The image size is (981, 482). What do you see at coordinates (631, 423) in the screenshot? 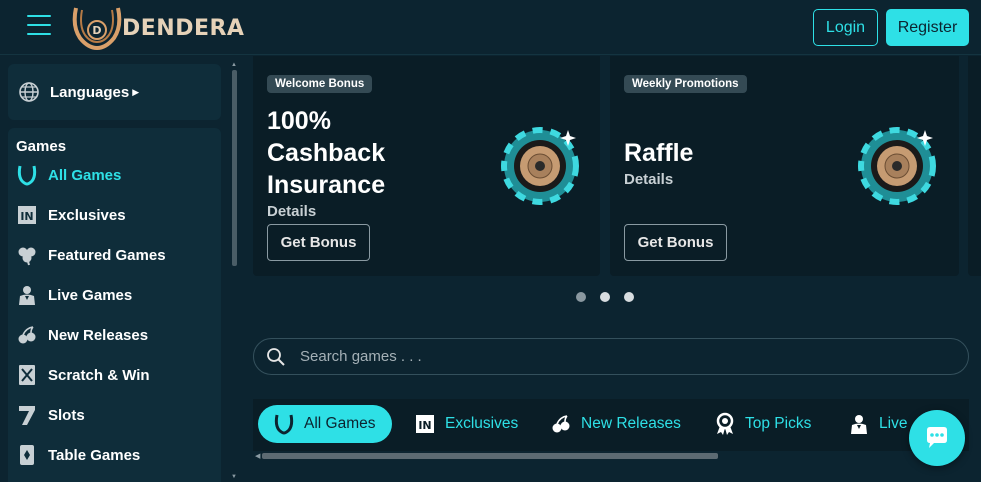
I see `tab-label: New Releases` at bounding box center [631, 423].